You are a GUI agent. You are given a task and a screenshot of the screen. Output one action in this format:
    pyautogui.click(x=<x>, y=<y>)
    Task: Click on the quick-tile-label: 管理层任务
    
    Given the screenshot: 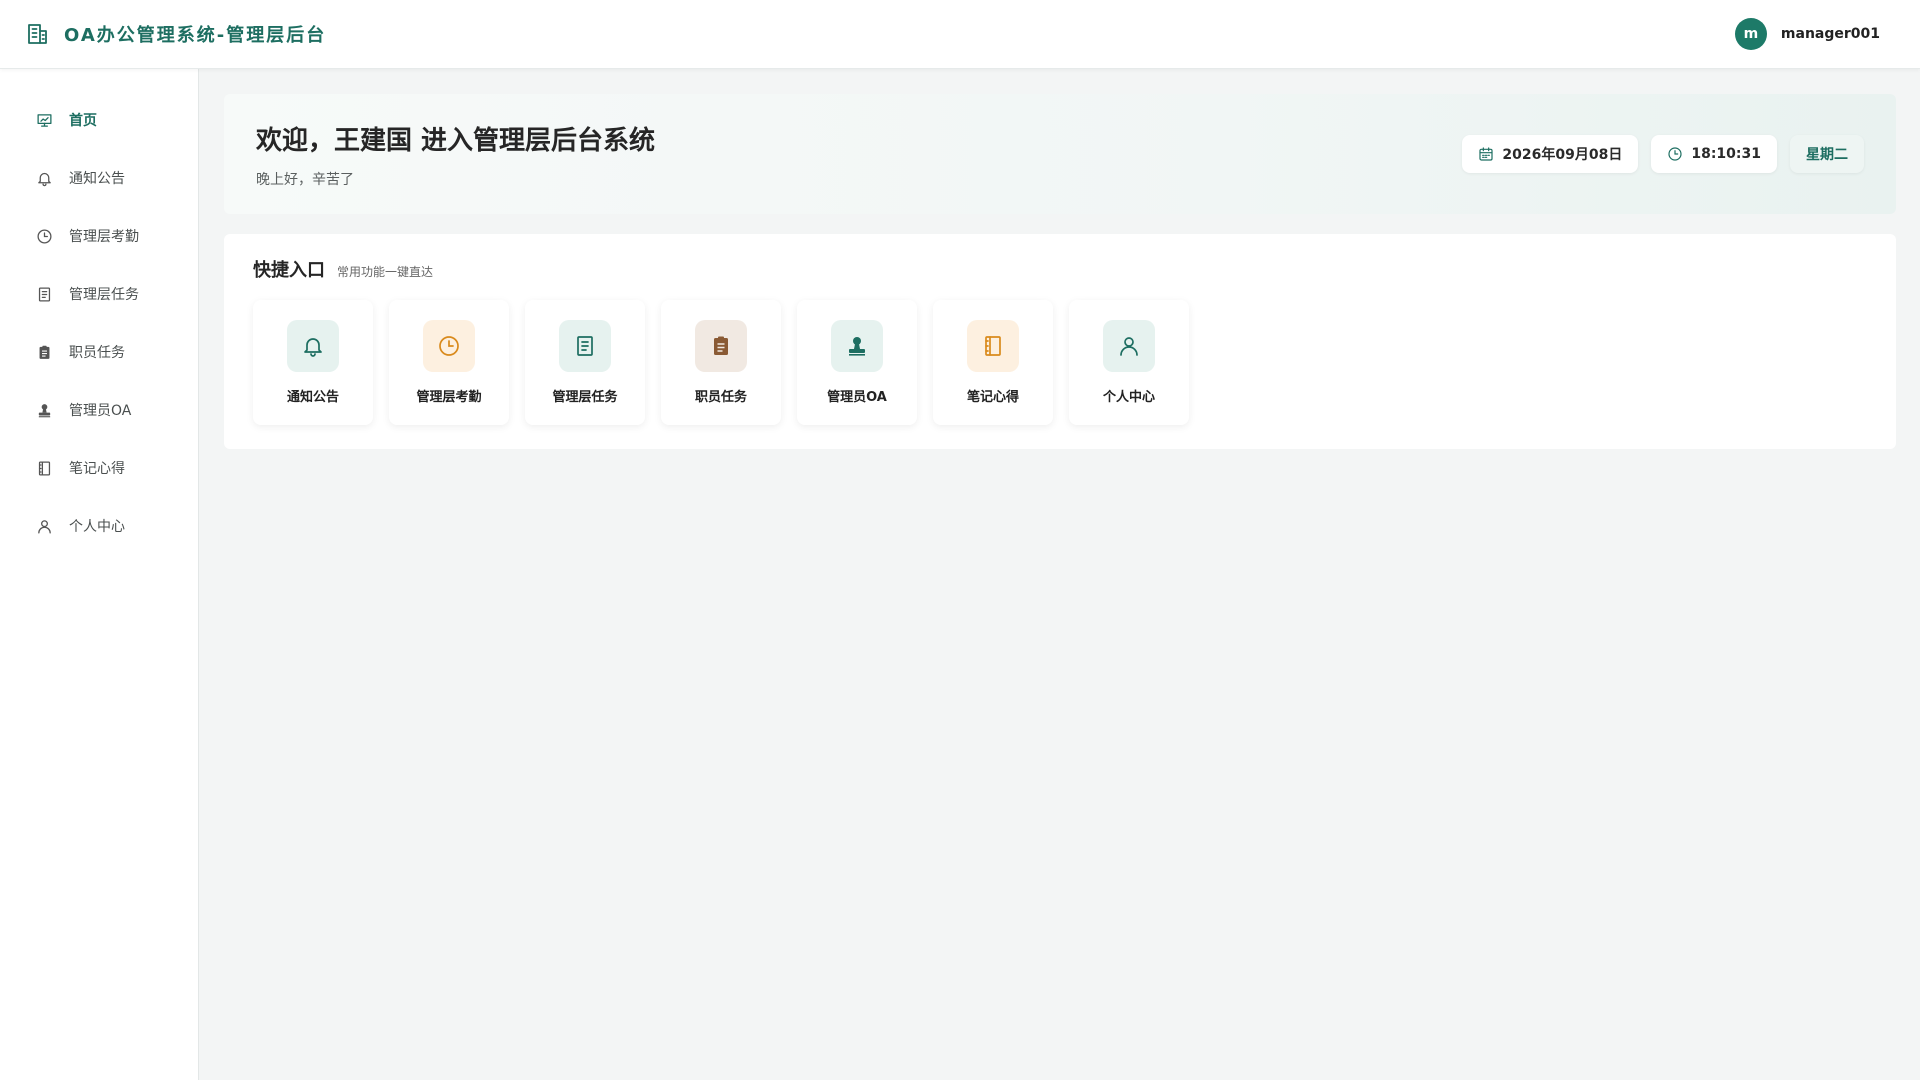 What is the action you would take?
    pyautogui.click(x=585, y=397)
    